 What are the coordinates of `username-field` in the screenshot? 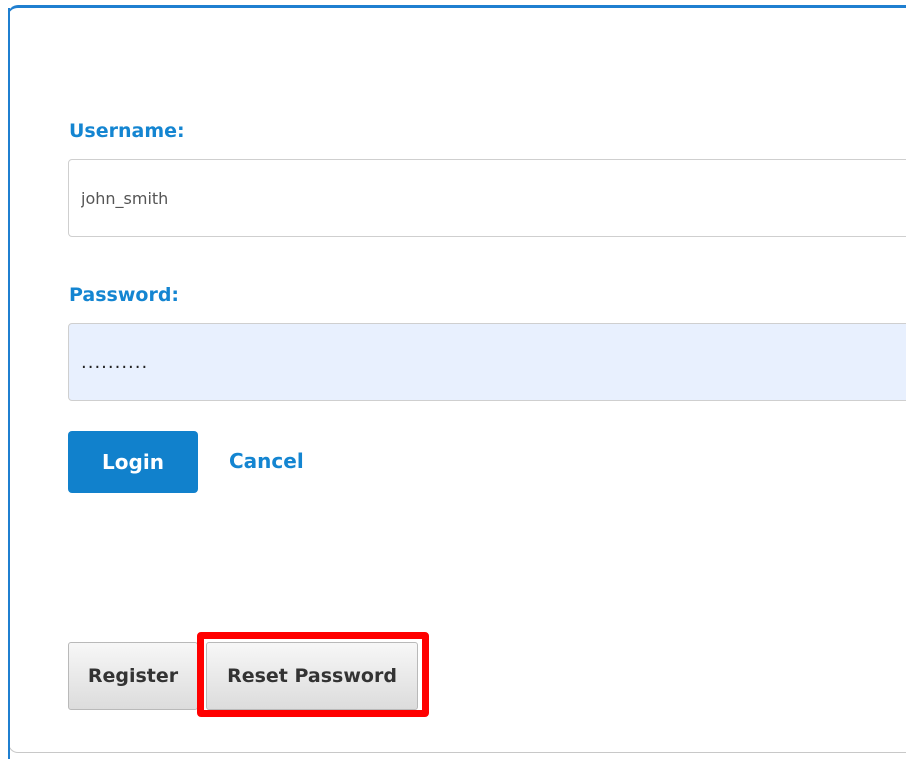 It's located at (487, 198).